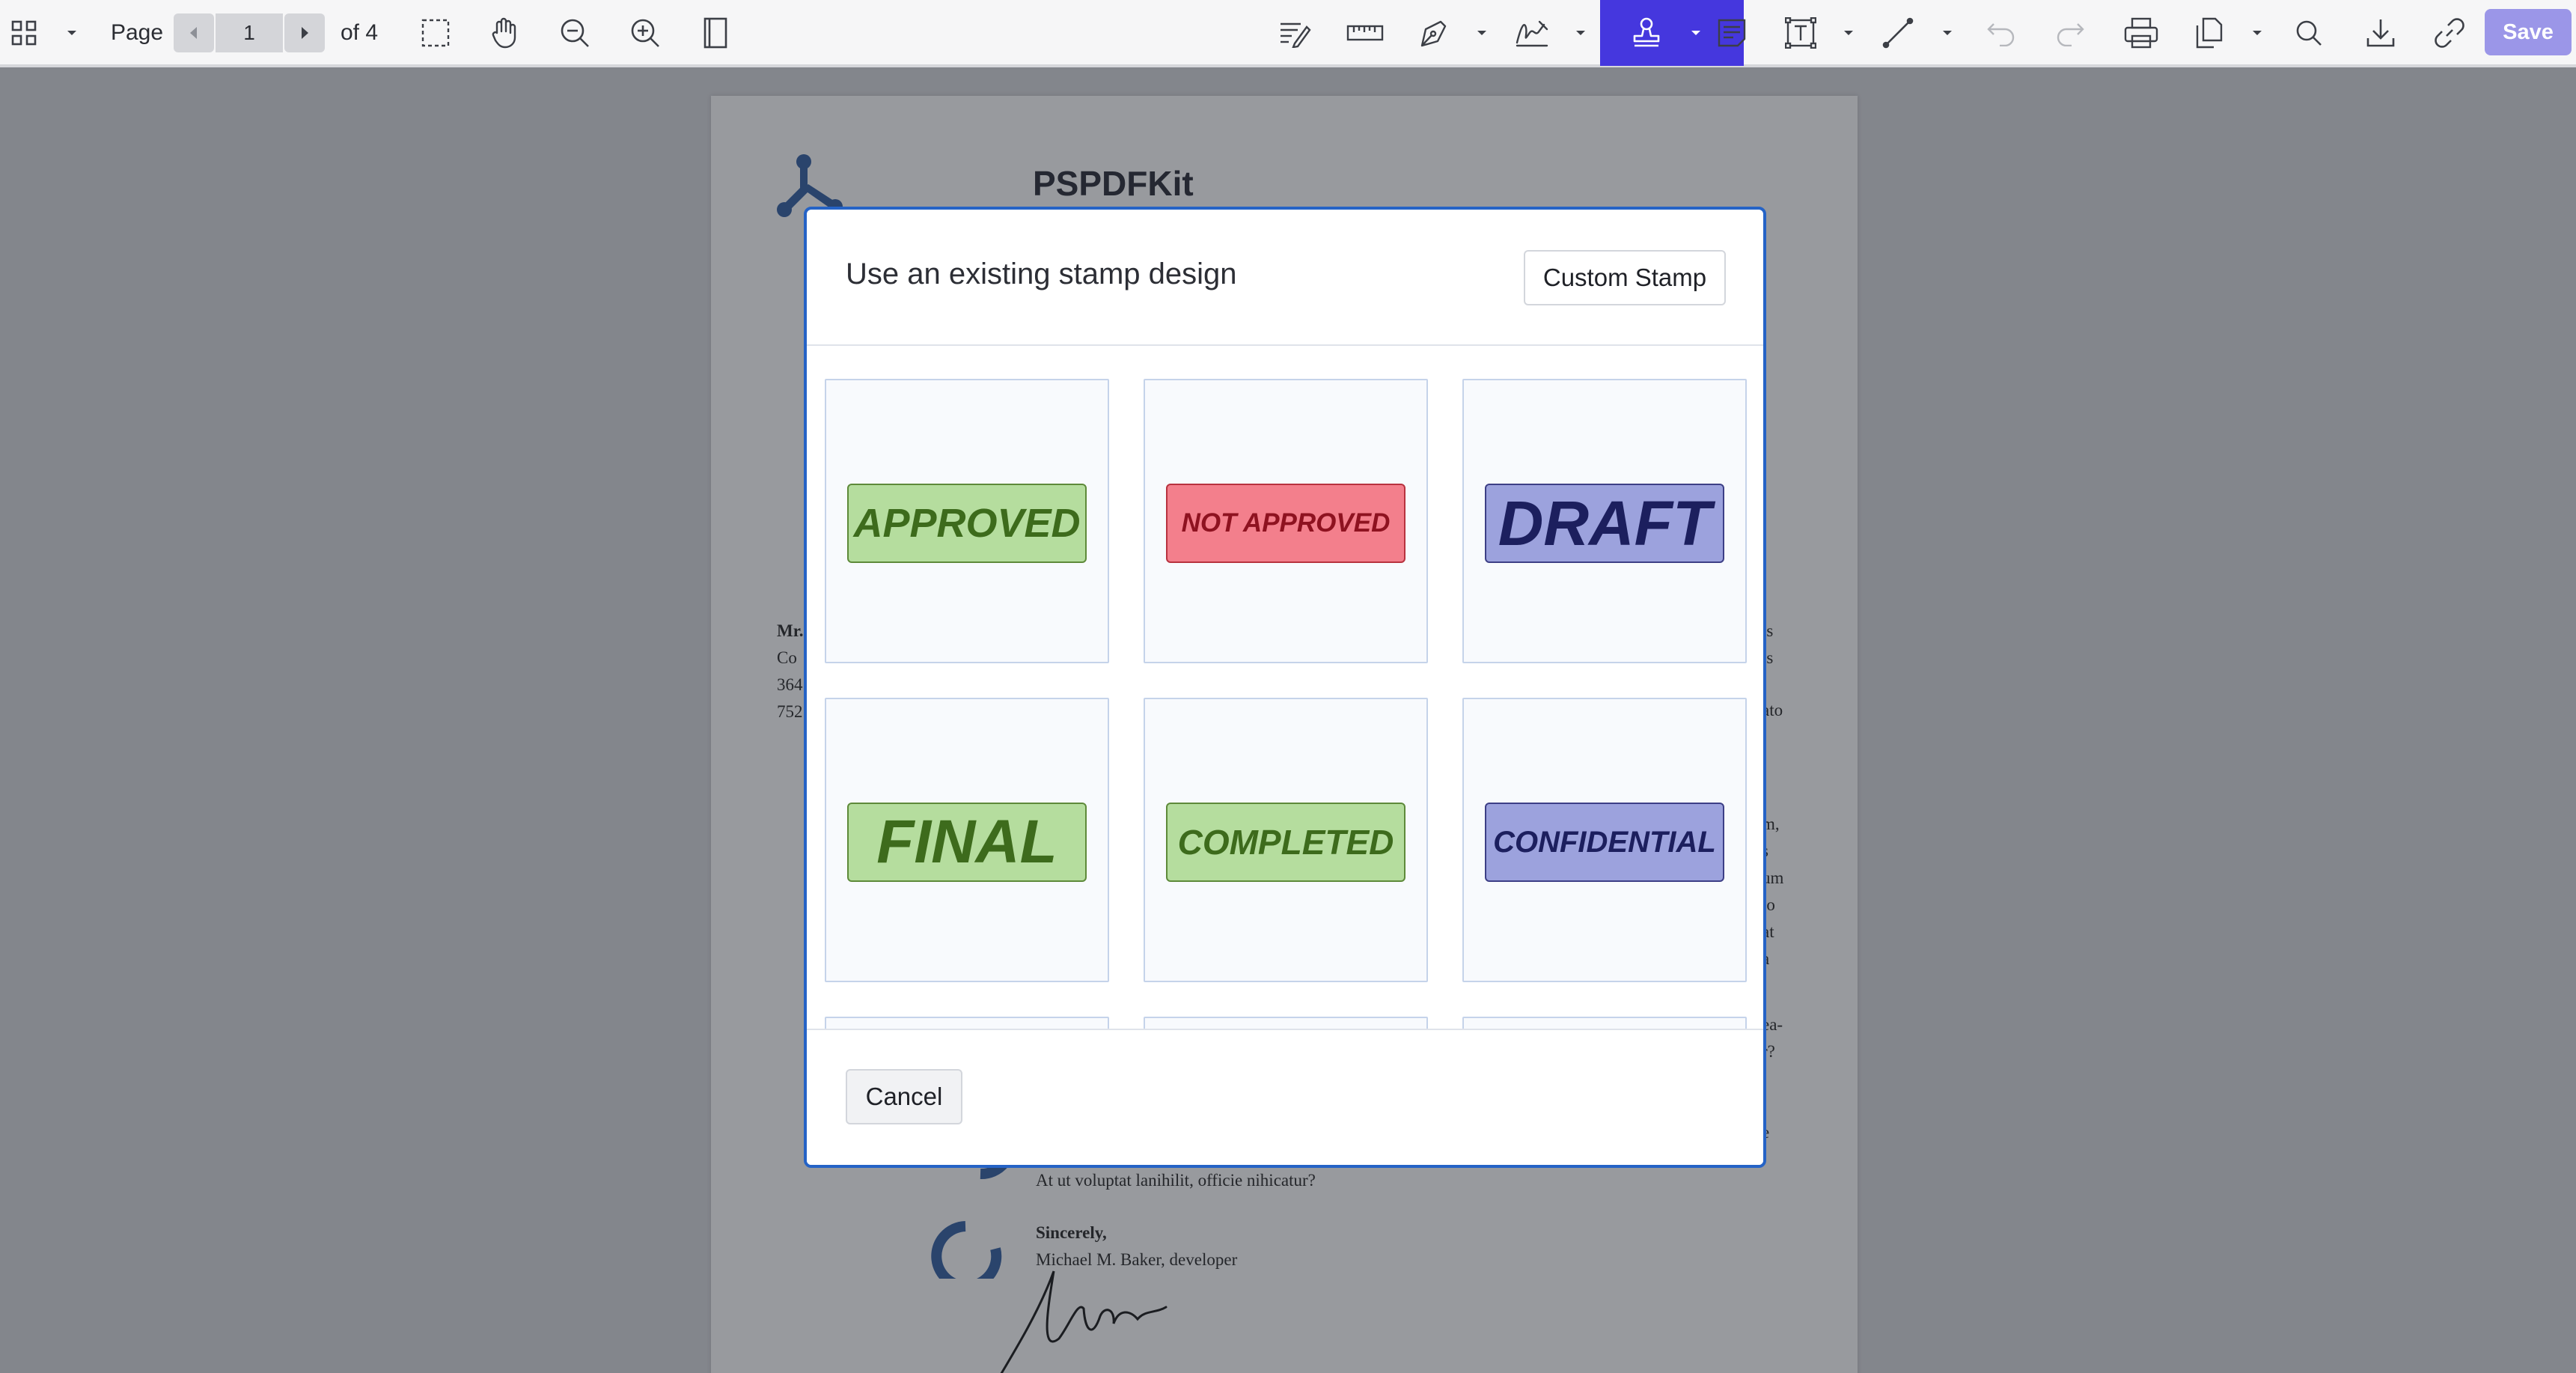 This screenshot has height=1373, width=2576. What do you see at coordinates (2070, 33) in the screenshot?
I see `redo-icon` at bounding box center [2070, 33].